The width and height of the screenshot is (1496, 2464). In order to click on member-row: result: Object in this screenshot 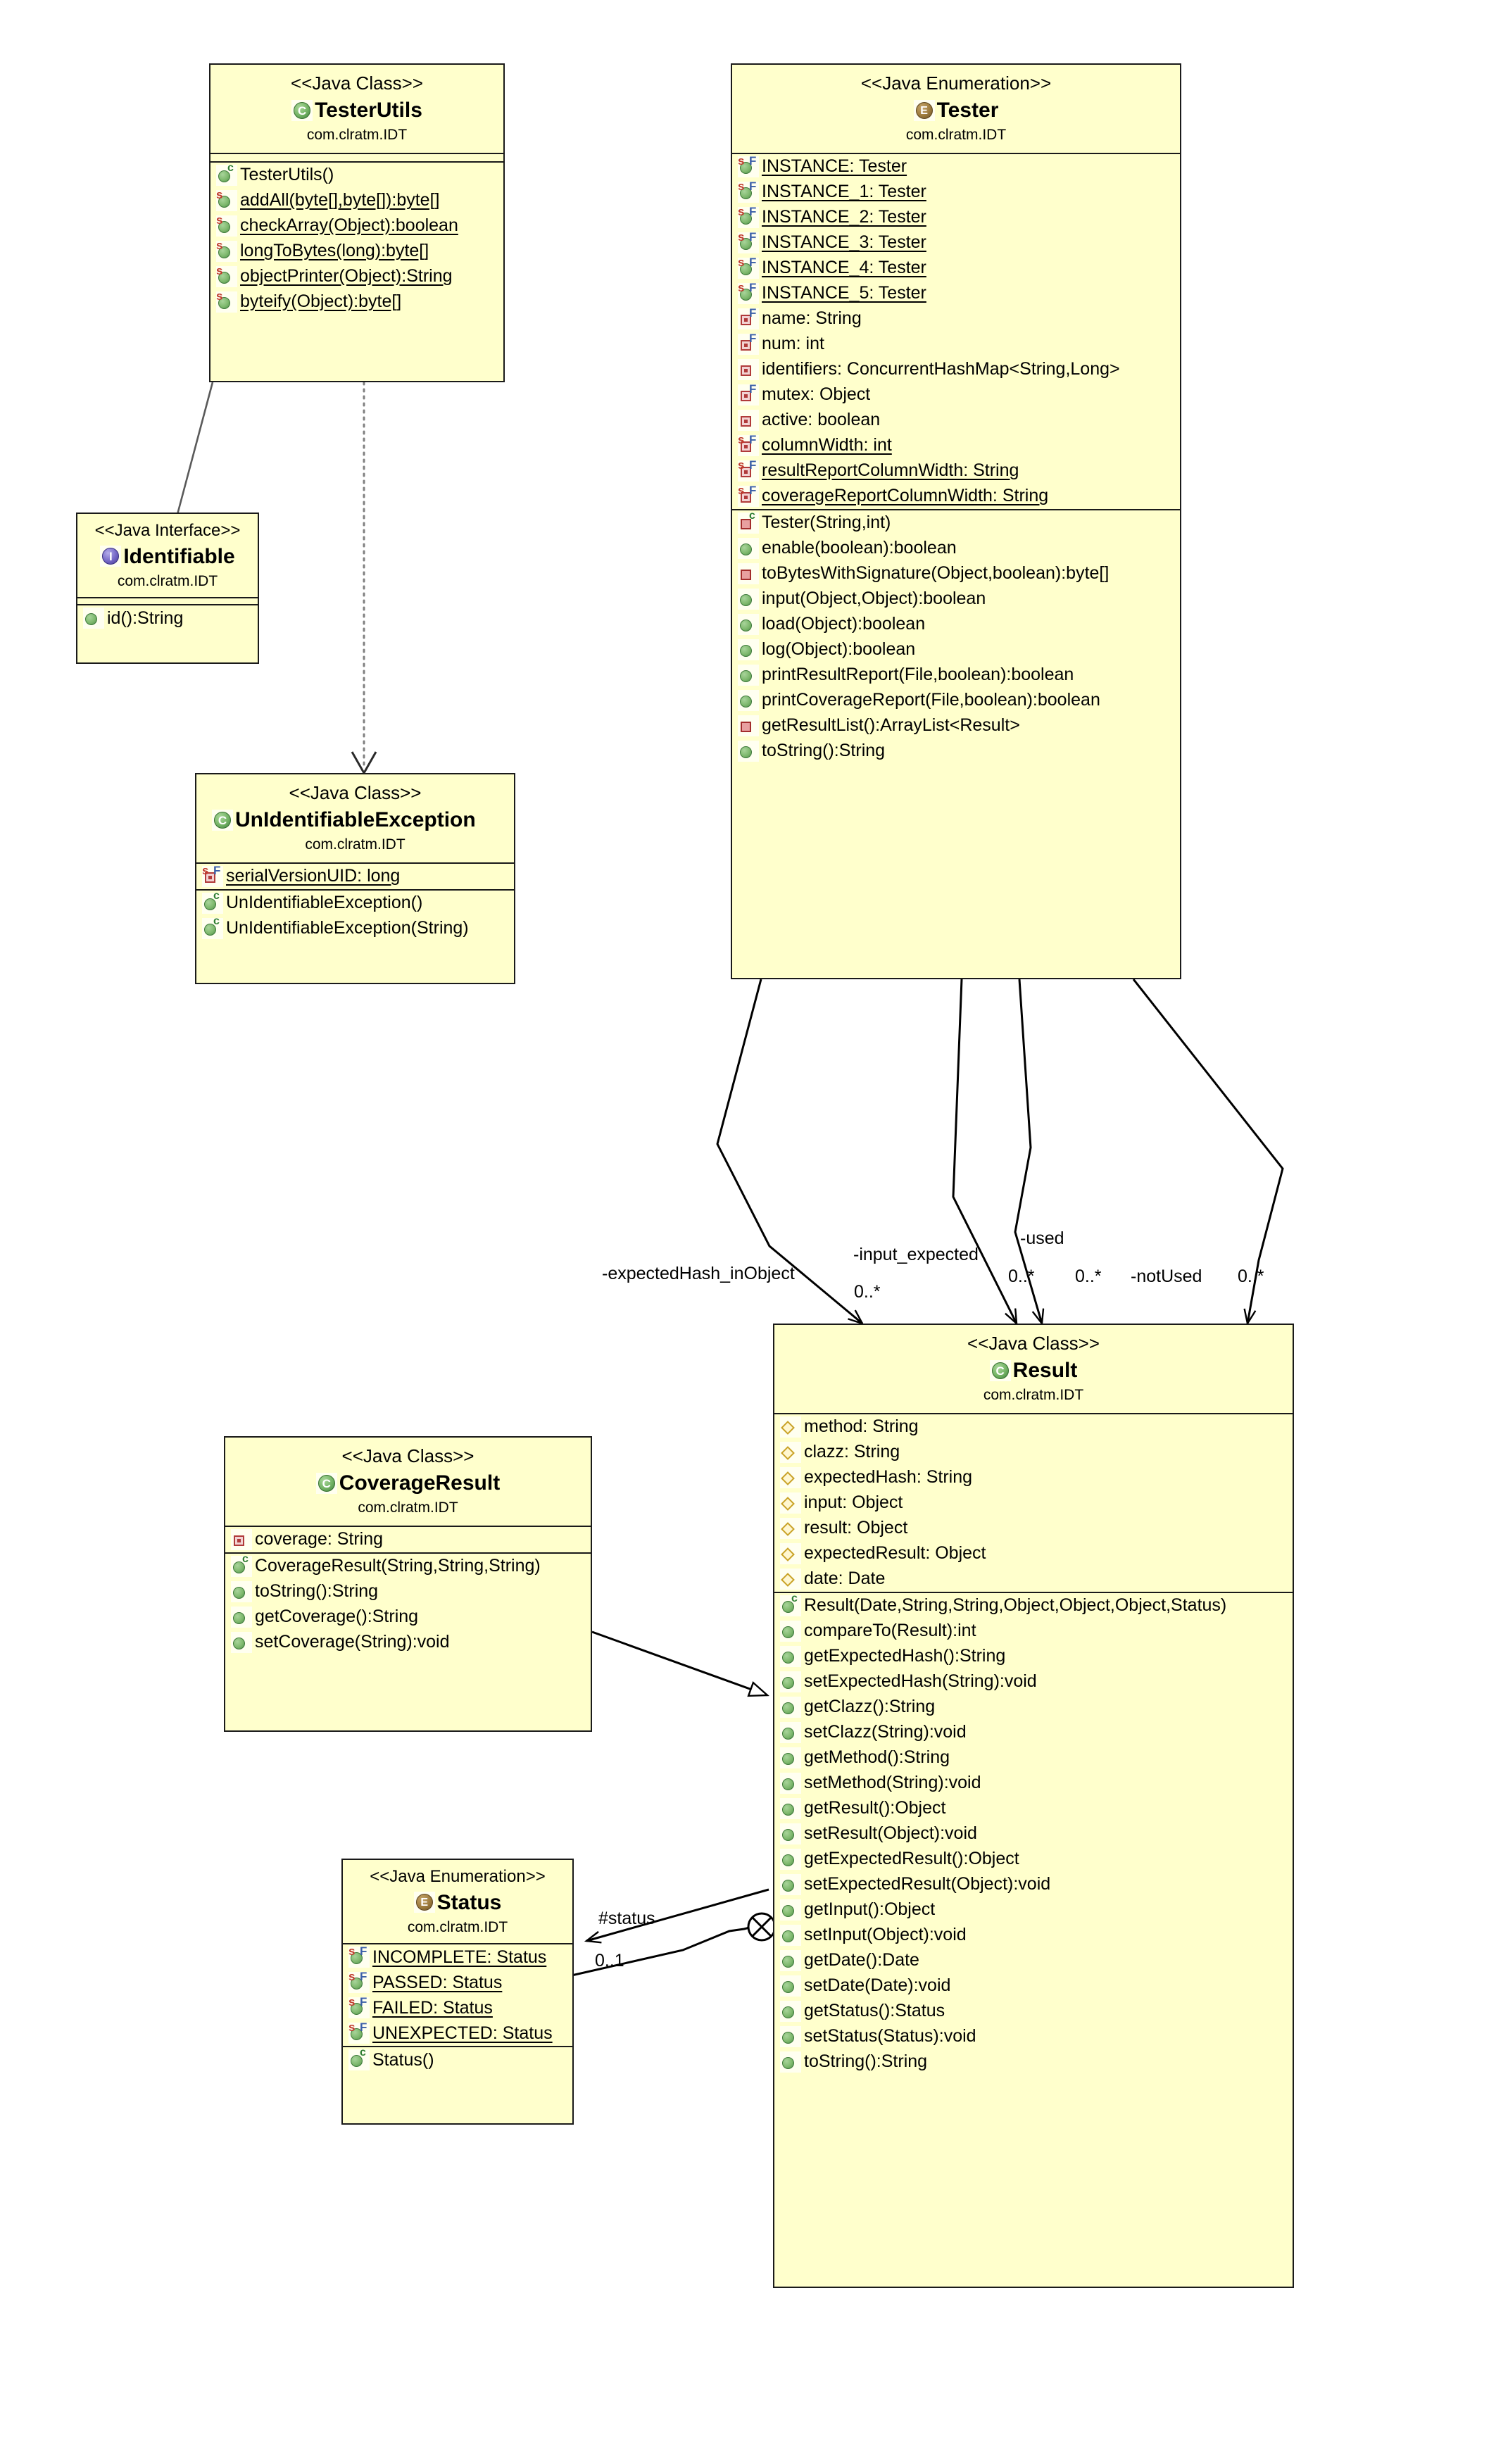, I will do `click(1033, 1528)`.